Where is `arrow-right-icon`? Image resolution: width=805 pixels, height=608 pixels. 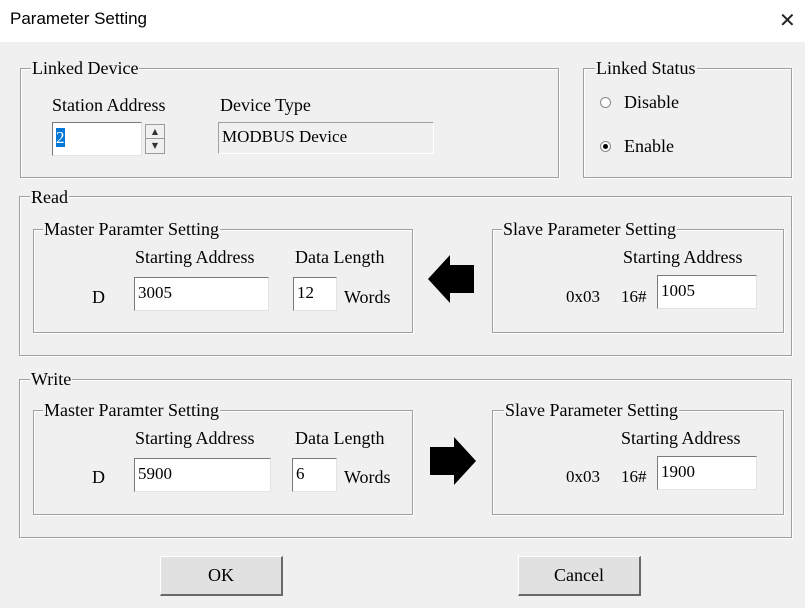 arrow-right-icon is located at coordinates (453, 461).